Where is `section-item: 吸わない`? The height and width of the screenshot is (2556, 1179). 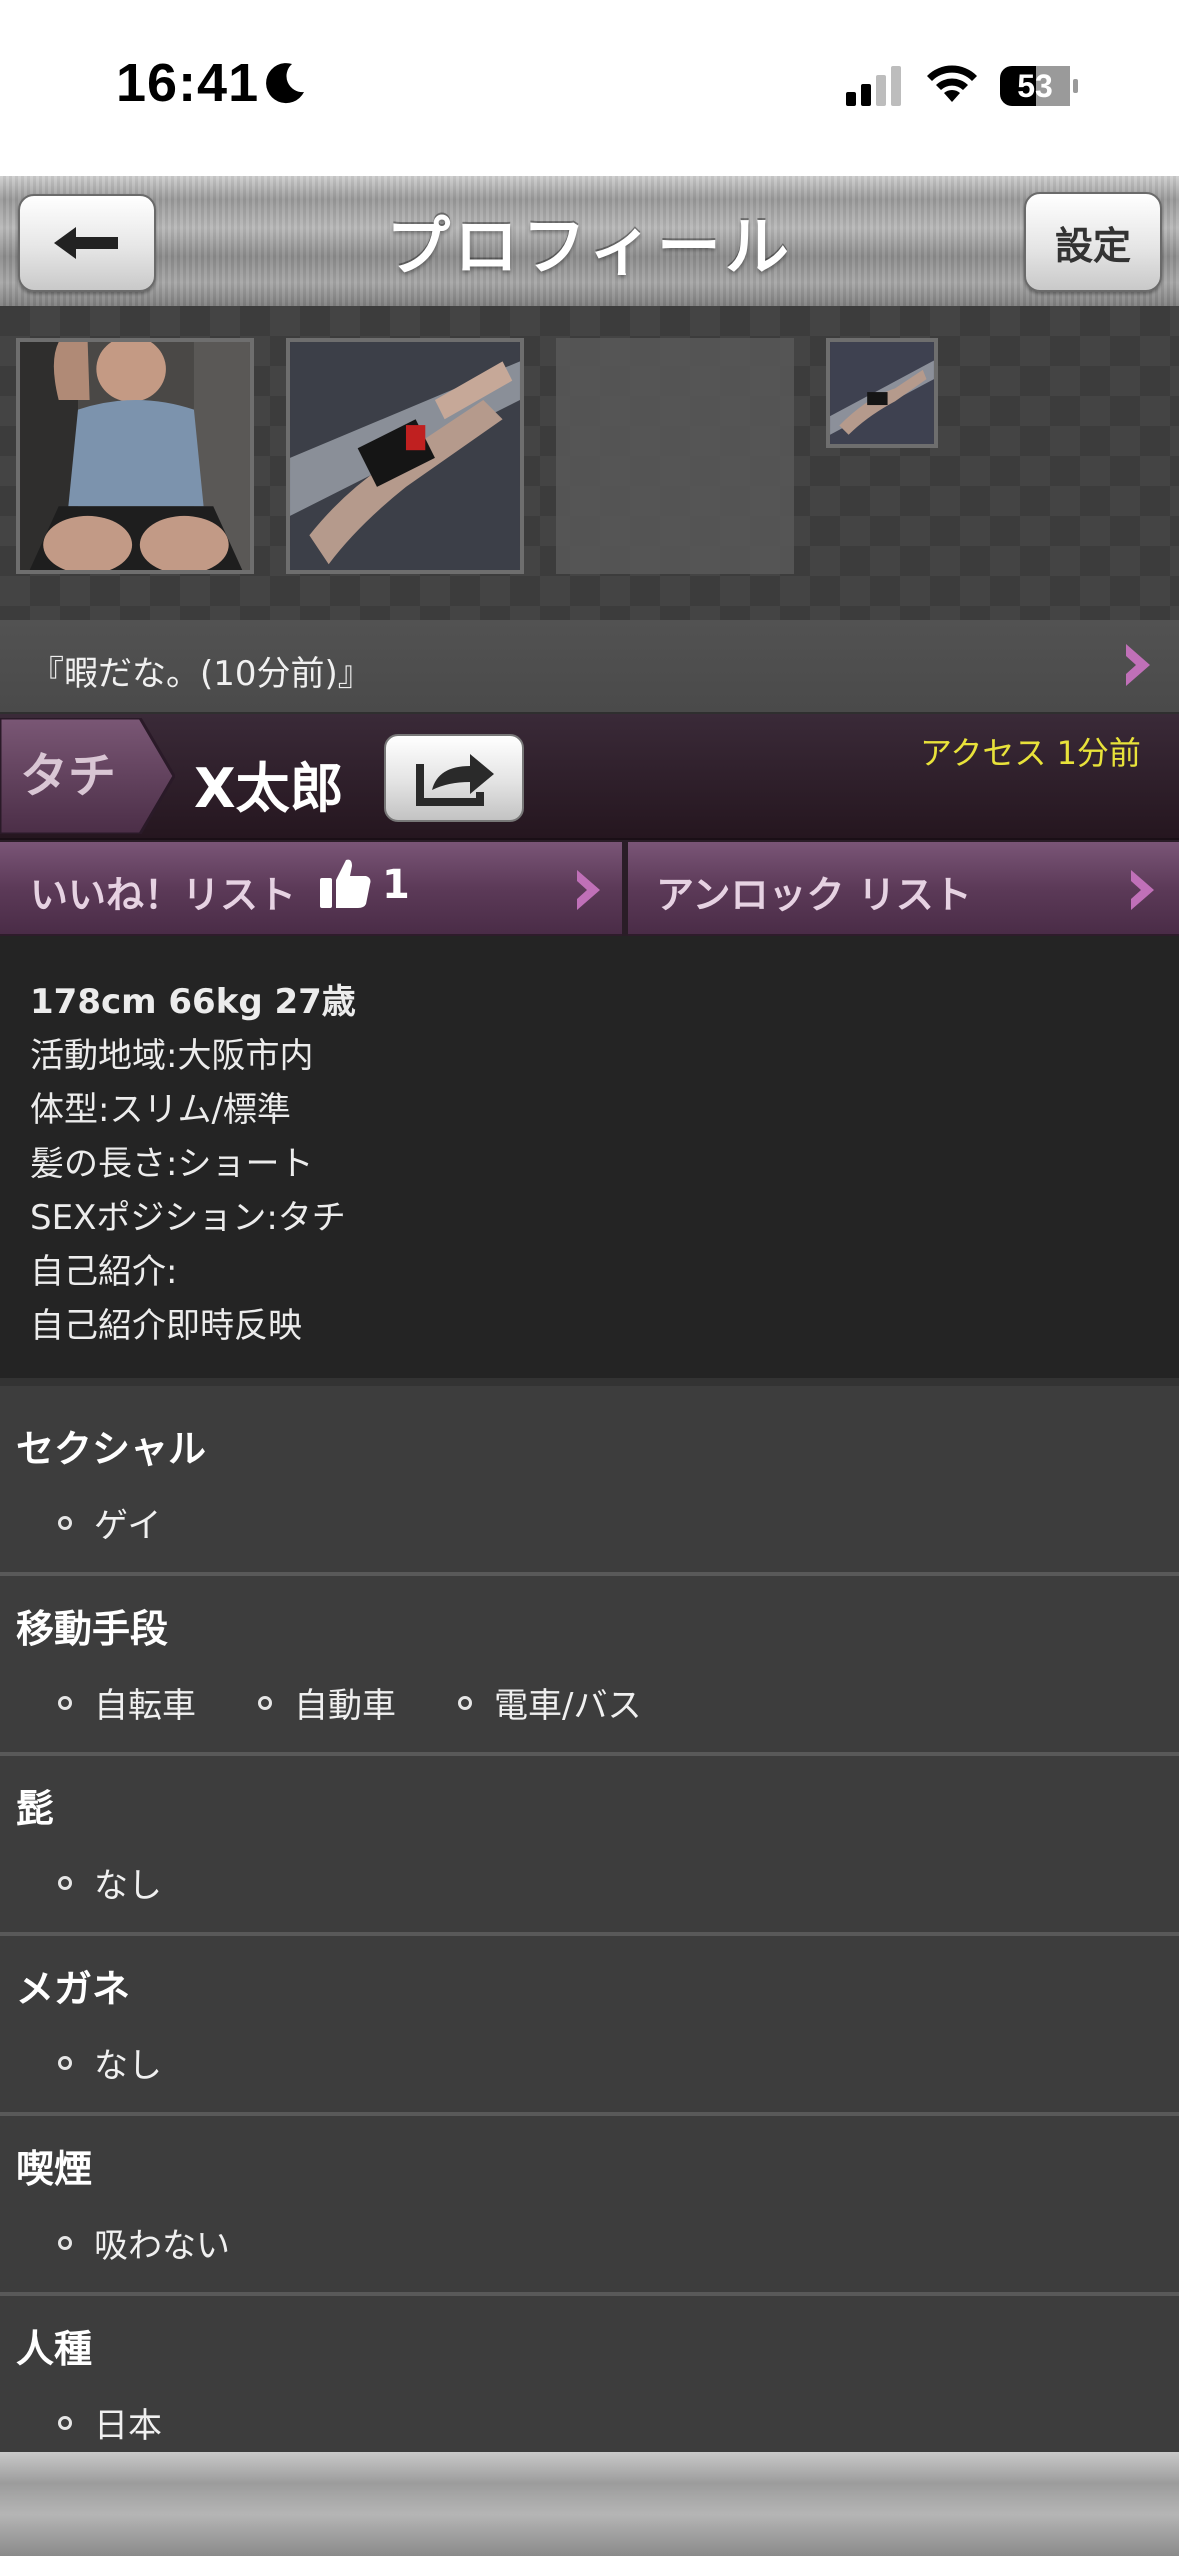 section-item: 吸わない is located at coordinates (162, 2246).